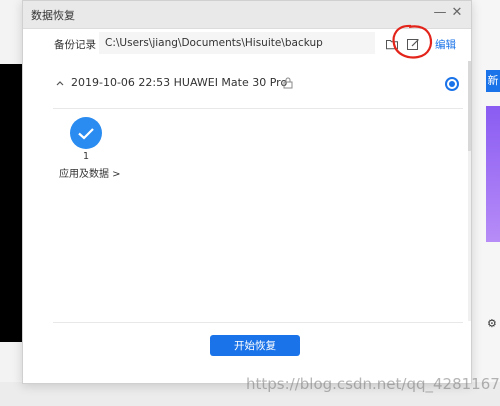 This screenshot has height=406, width=500. I want to click on footer-divider, so click(258, 322).